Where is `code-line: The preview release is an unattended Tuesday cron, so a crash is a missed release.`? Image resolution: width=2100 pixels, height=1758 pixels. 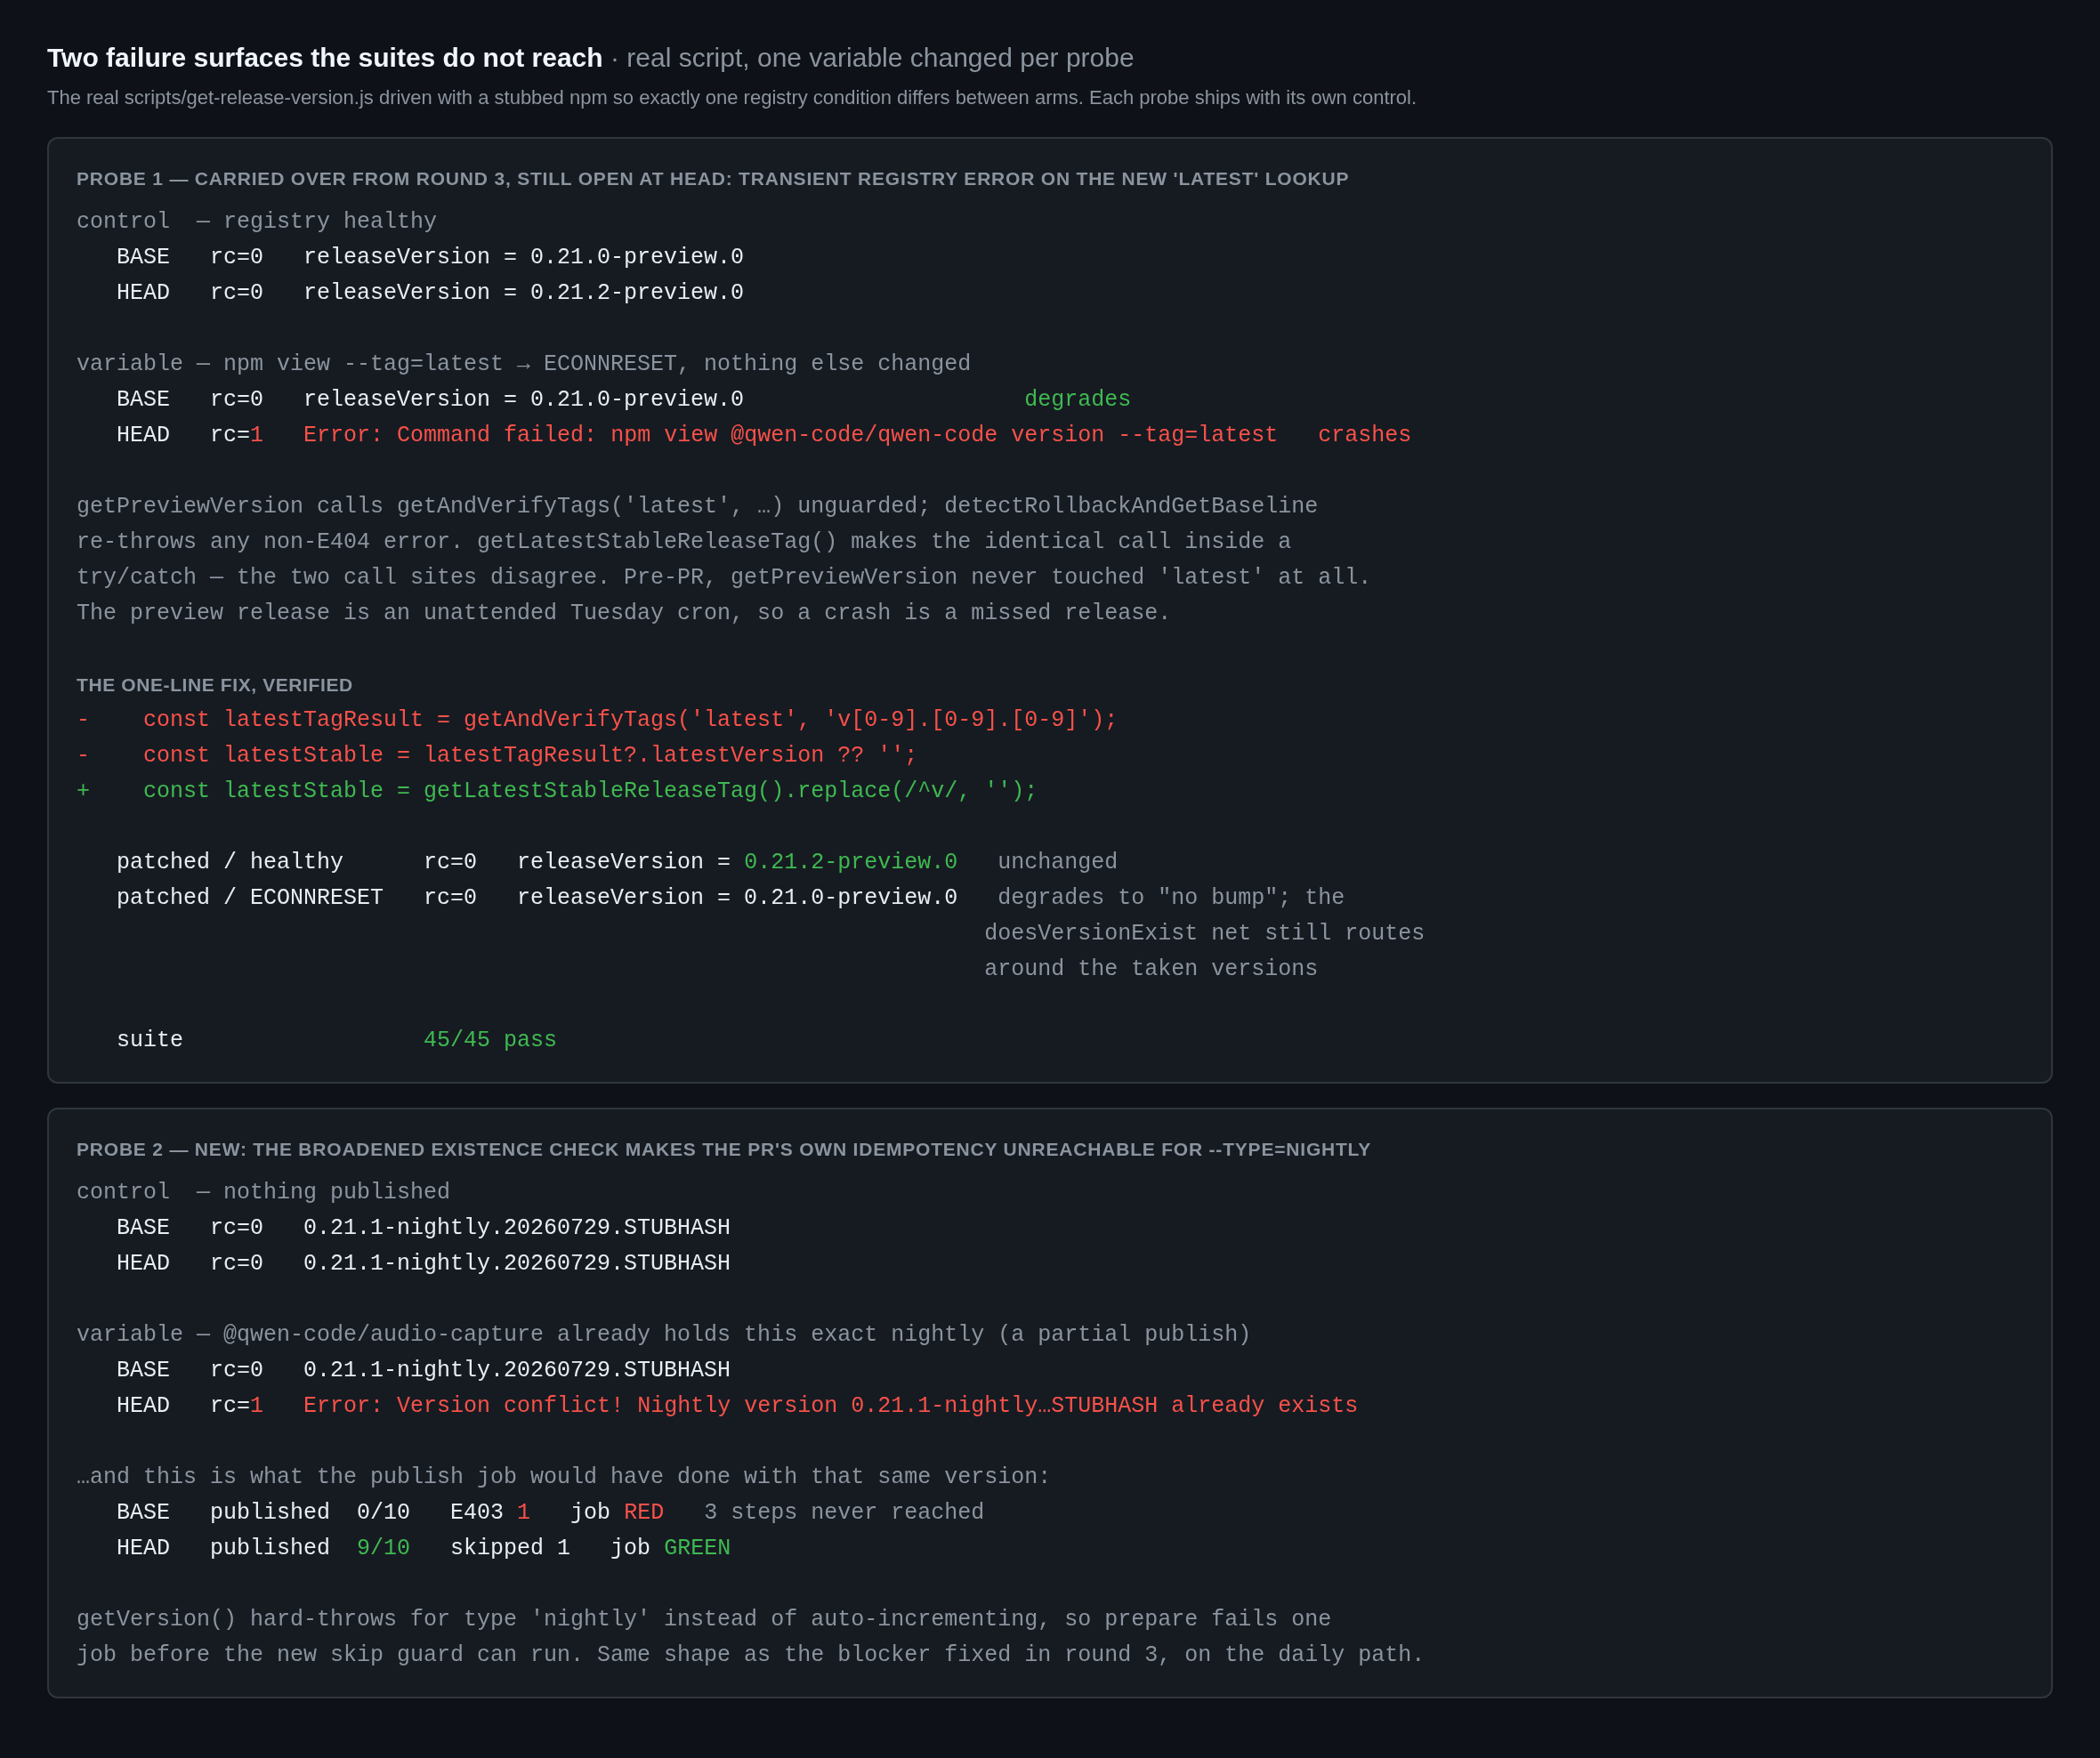 code-line: The preview release is an unattended Tuesday cron, so a crash is a missed release. is located at coordinates (624, 614).